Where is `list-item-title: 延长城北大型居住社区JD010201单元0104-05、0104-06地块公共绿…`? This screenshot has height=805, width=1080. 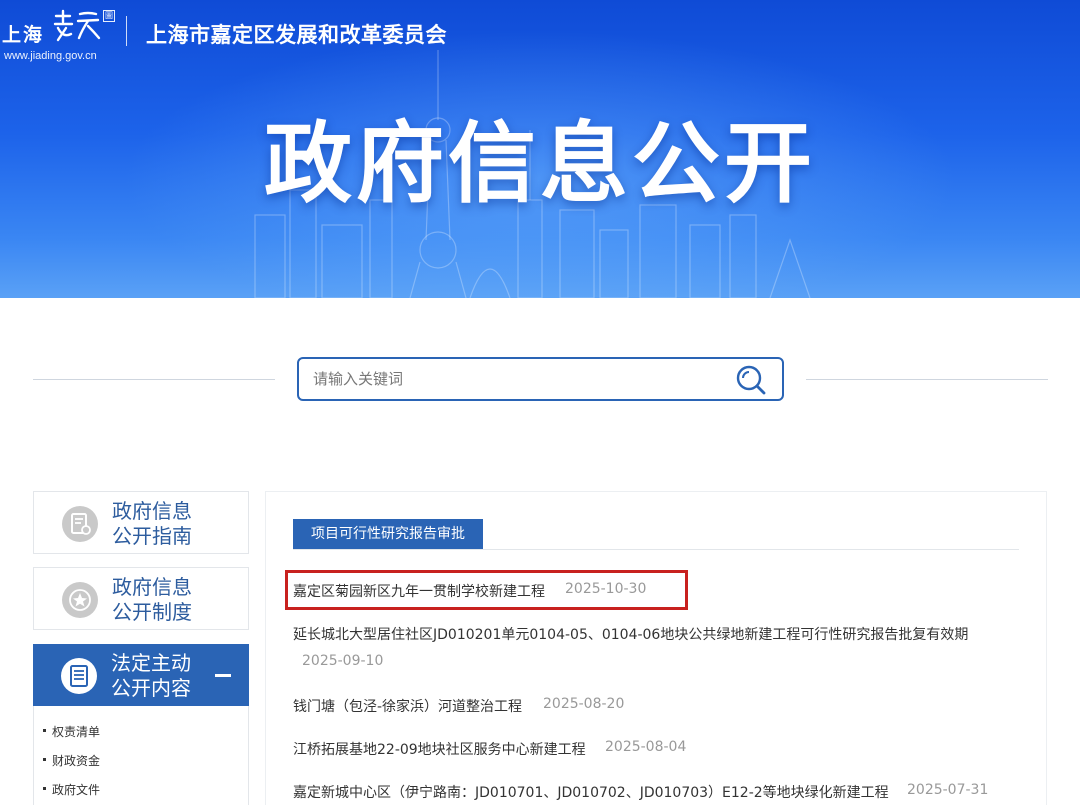
list-item-title: 延长城北大型居住社区JD010201单元0104-05、0104-06地块公共绿… is located at coordinates (630, 634).